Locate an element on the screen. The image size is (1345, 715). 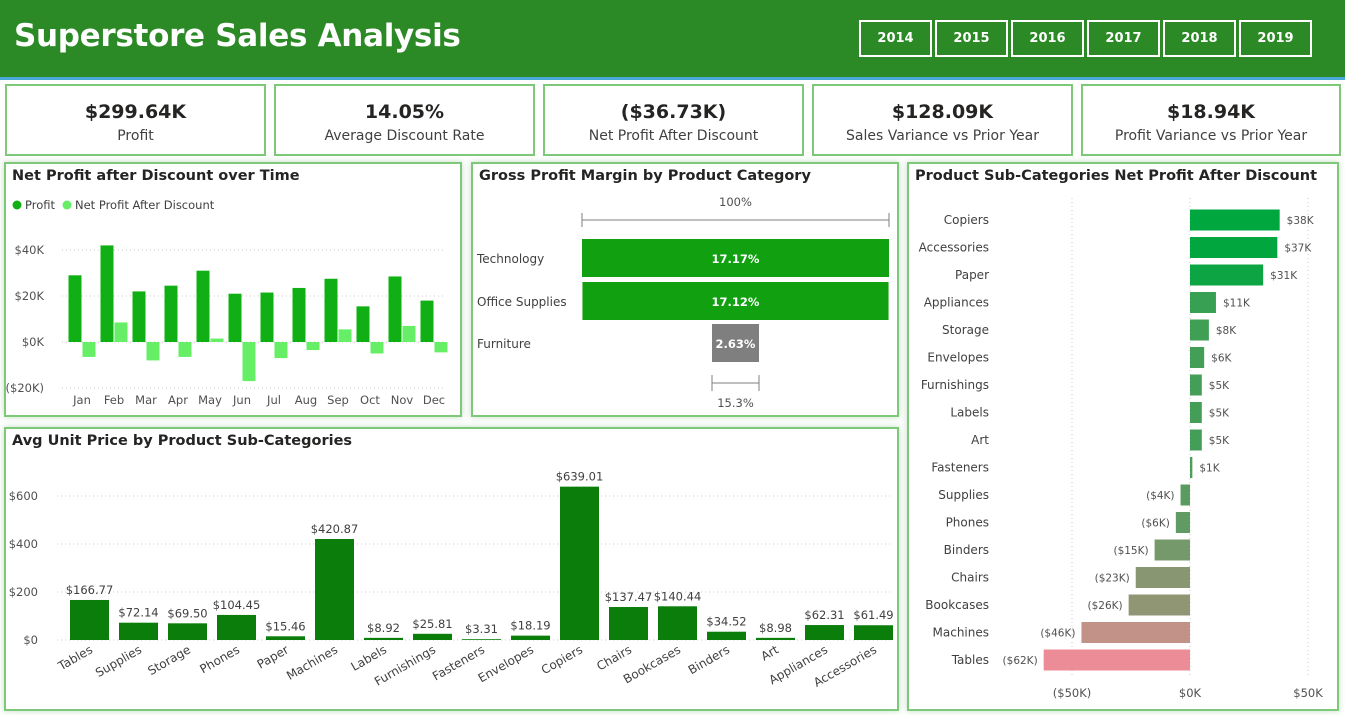
x-tick-label: Binders is located at coordinates (709, 659).